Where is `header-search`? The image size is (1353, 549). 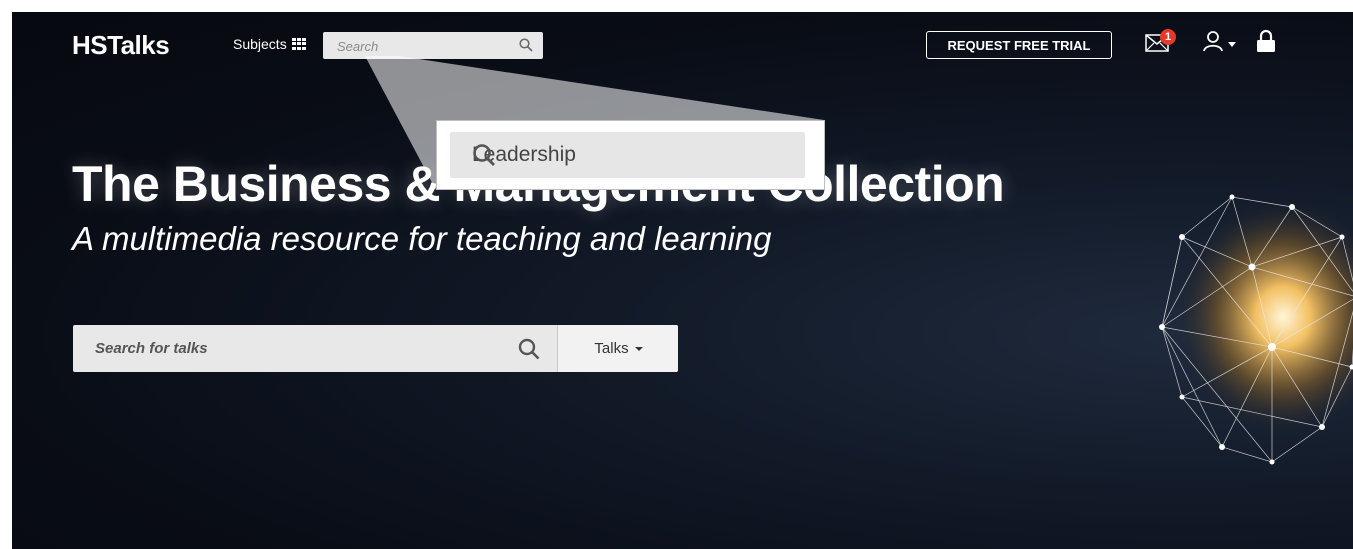
header-search is located at coordinates (433, 45).